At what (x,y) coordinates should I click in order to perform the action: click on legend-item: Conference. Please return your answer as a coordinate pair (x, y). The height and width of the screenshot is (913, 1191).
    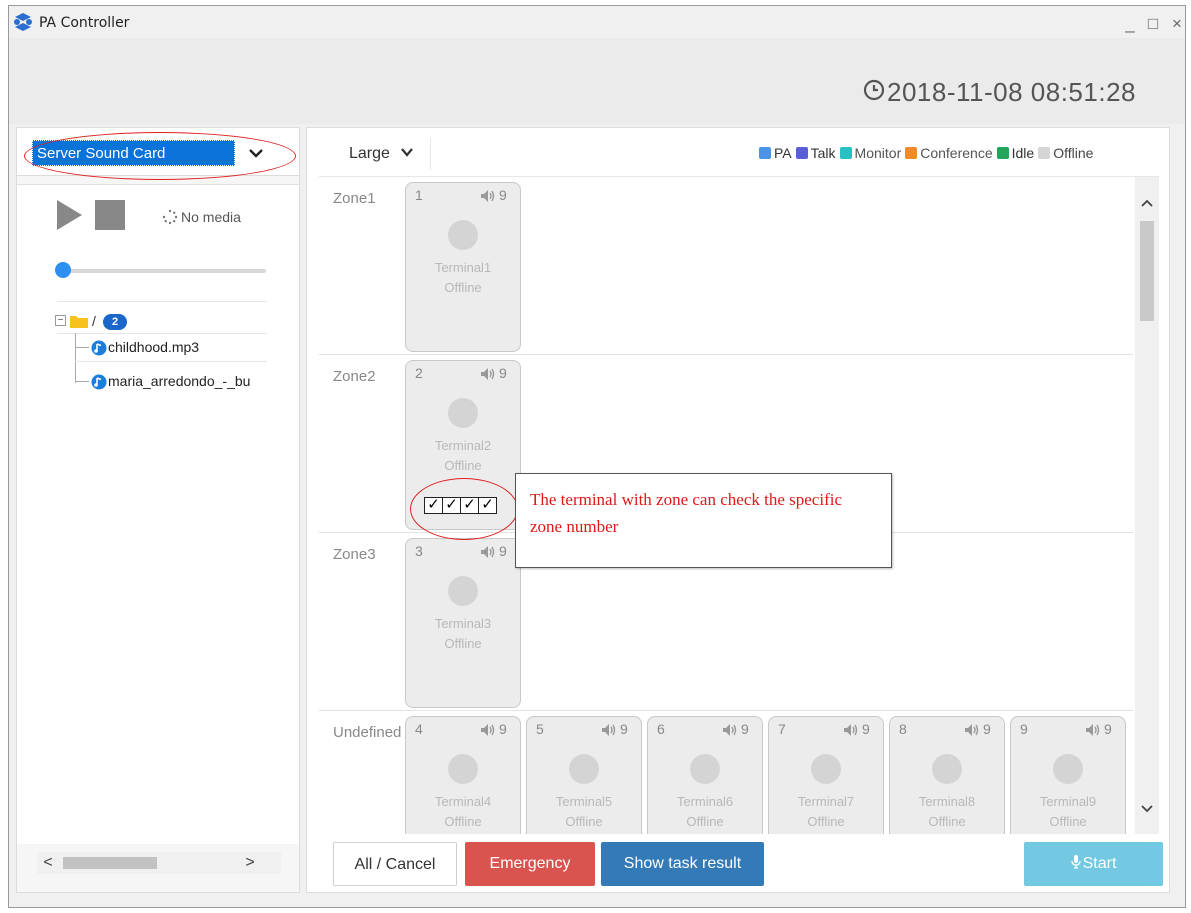
    Looking at the image, I should click on (949, 153).